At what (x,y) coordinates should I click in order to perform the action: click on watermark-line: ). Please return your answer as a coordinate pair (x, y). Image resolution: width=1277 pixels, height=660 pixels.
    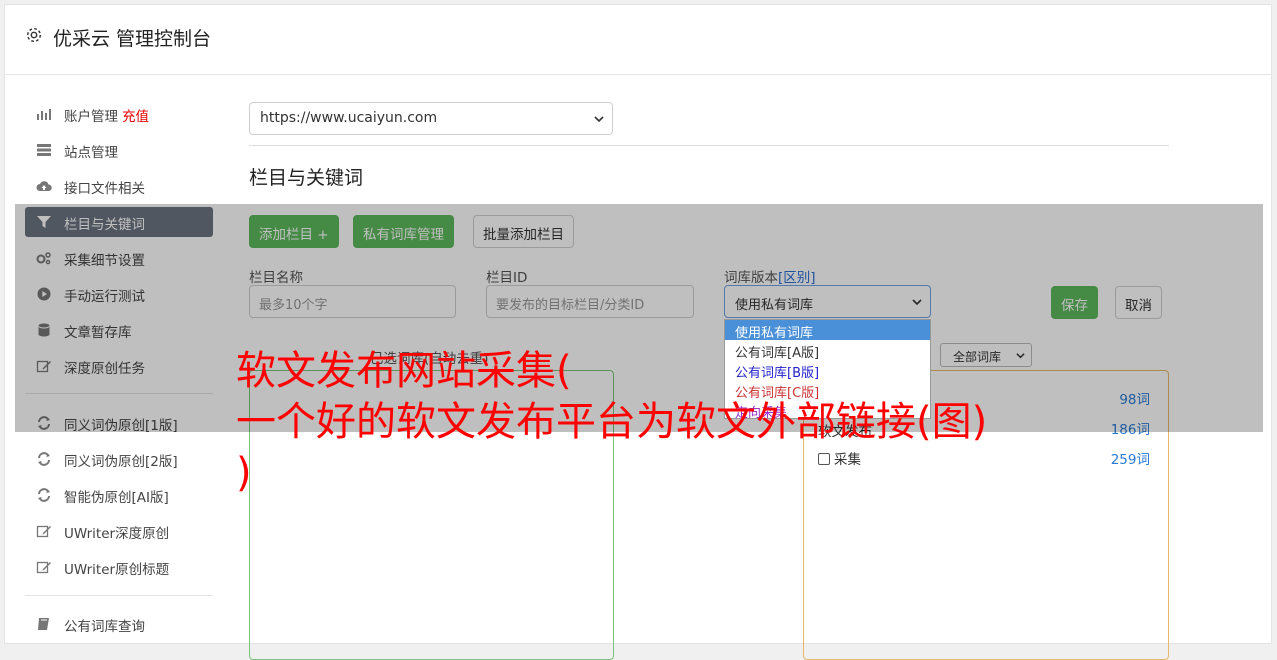
    Looking at the image, I should click on (244, 473).